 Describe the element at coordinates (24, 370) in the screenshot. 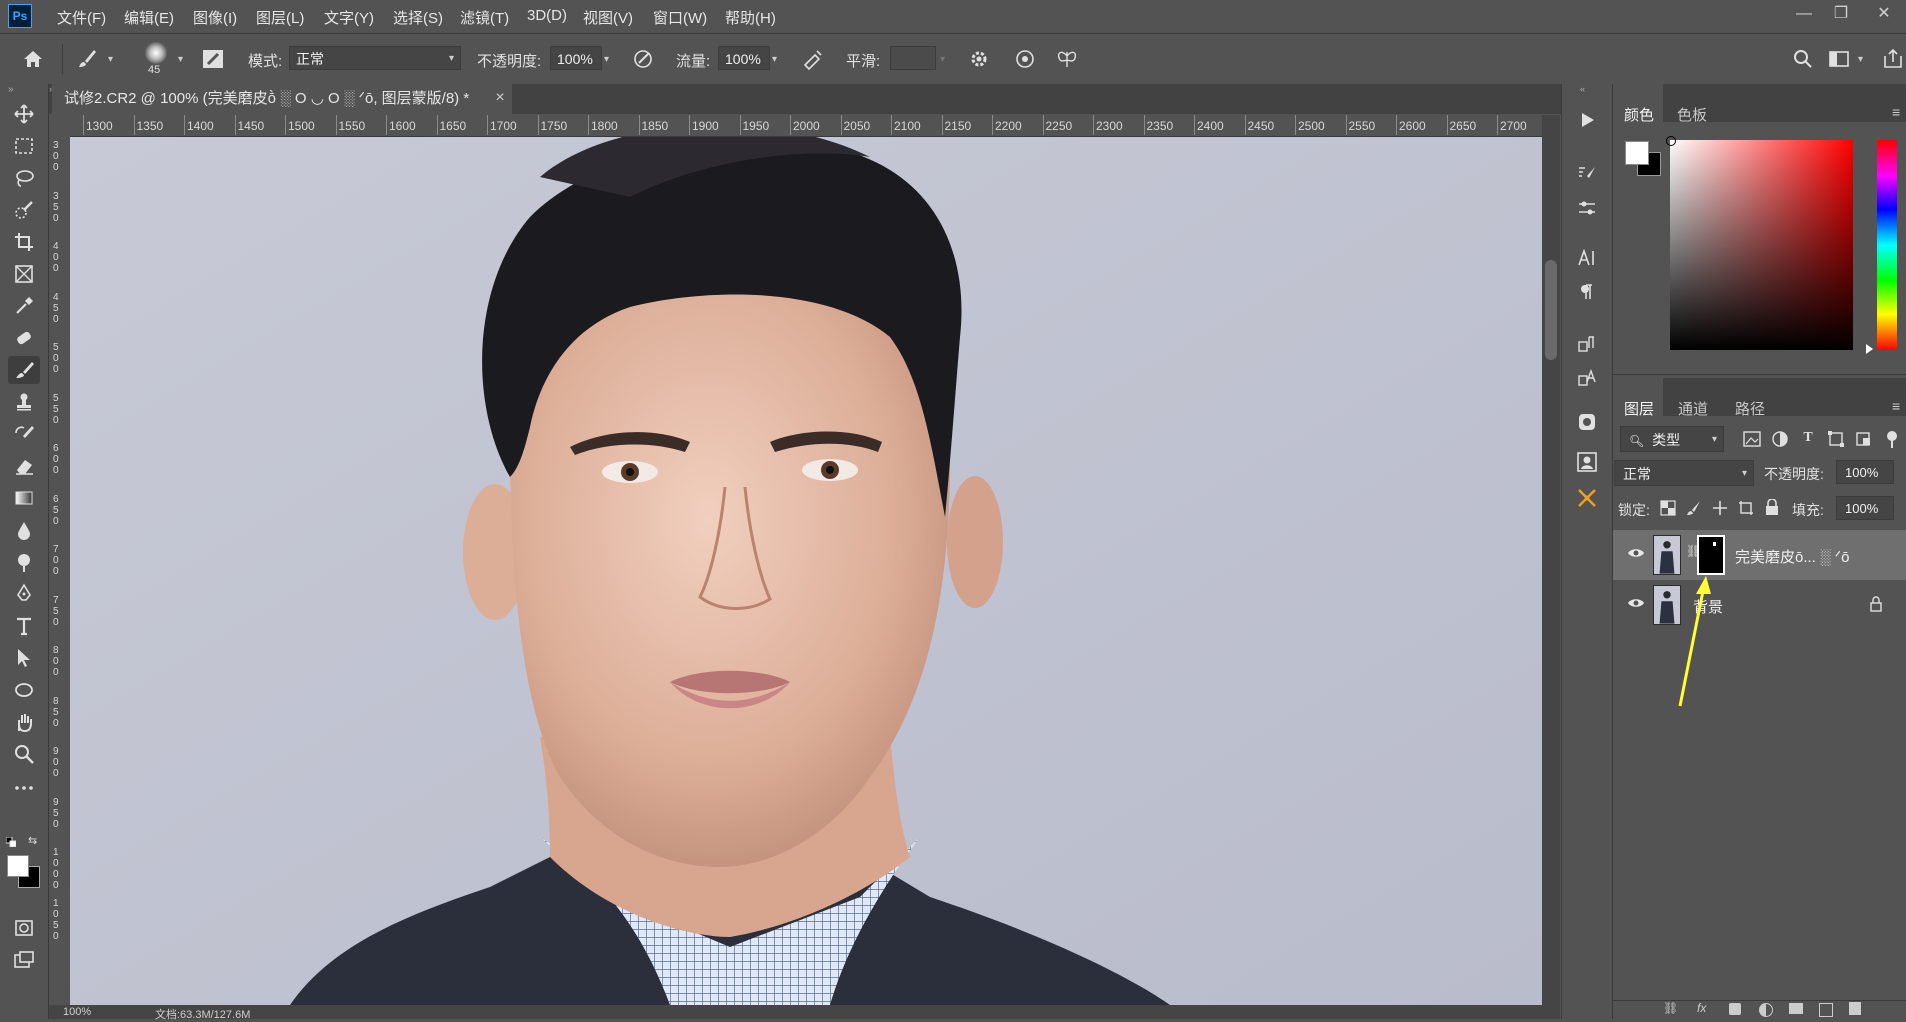

I see `brush-tool-icon` at that location.